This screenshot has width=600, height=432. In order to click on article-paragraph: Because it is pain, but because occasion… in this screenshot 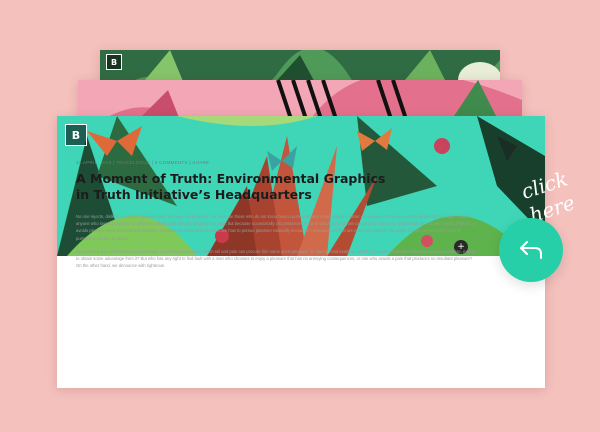, I will do `click(276, 258)`.